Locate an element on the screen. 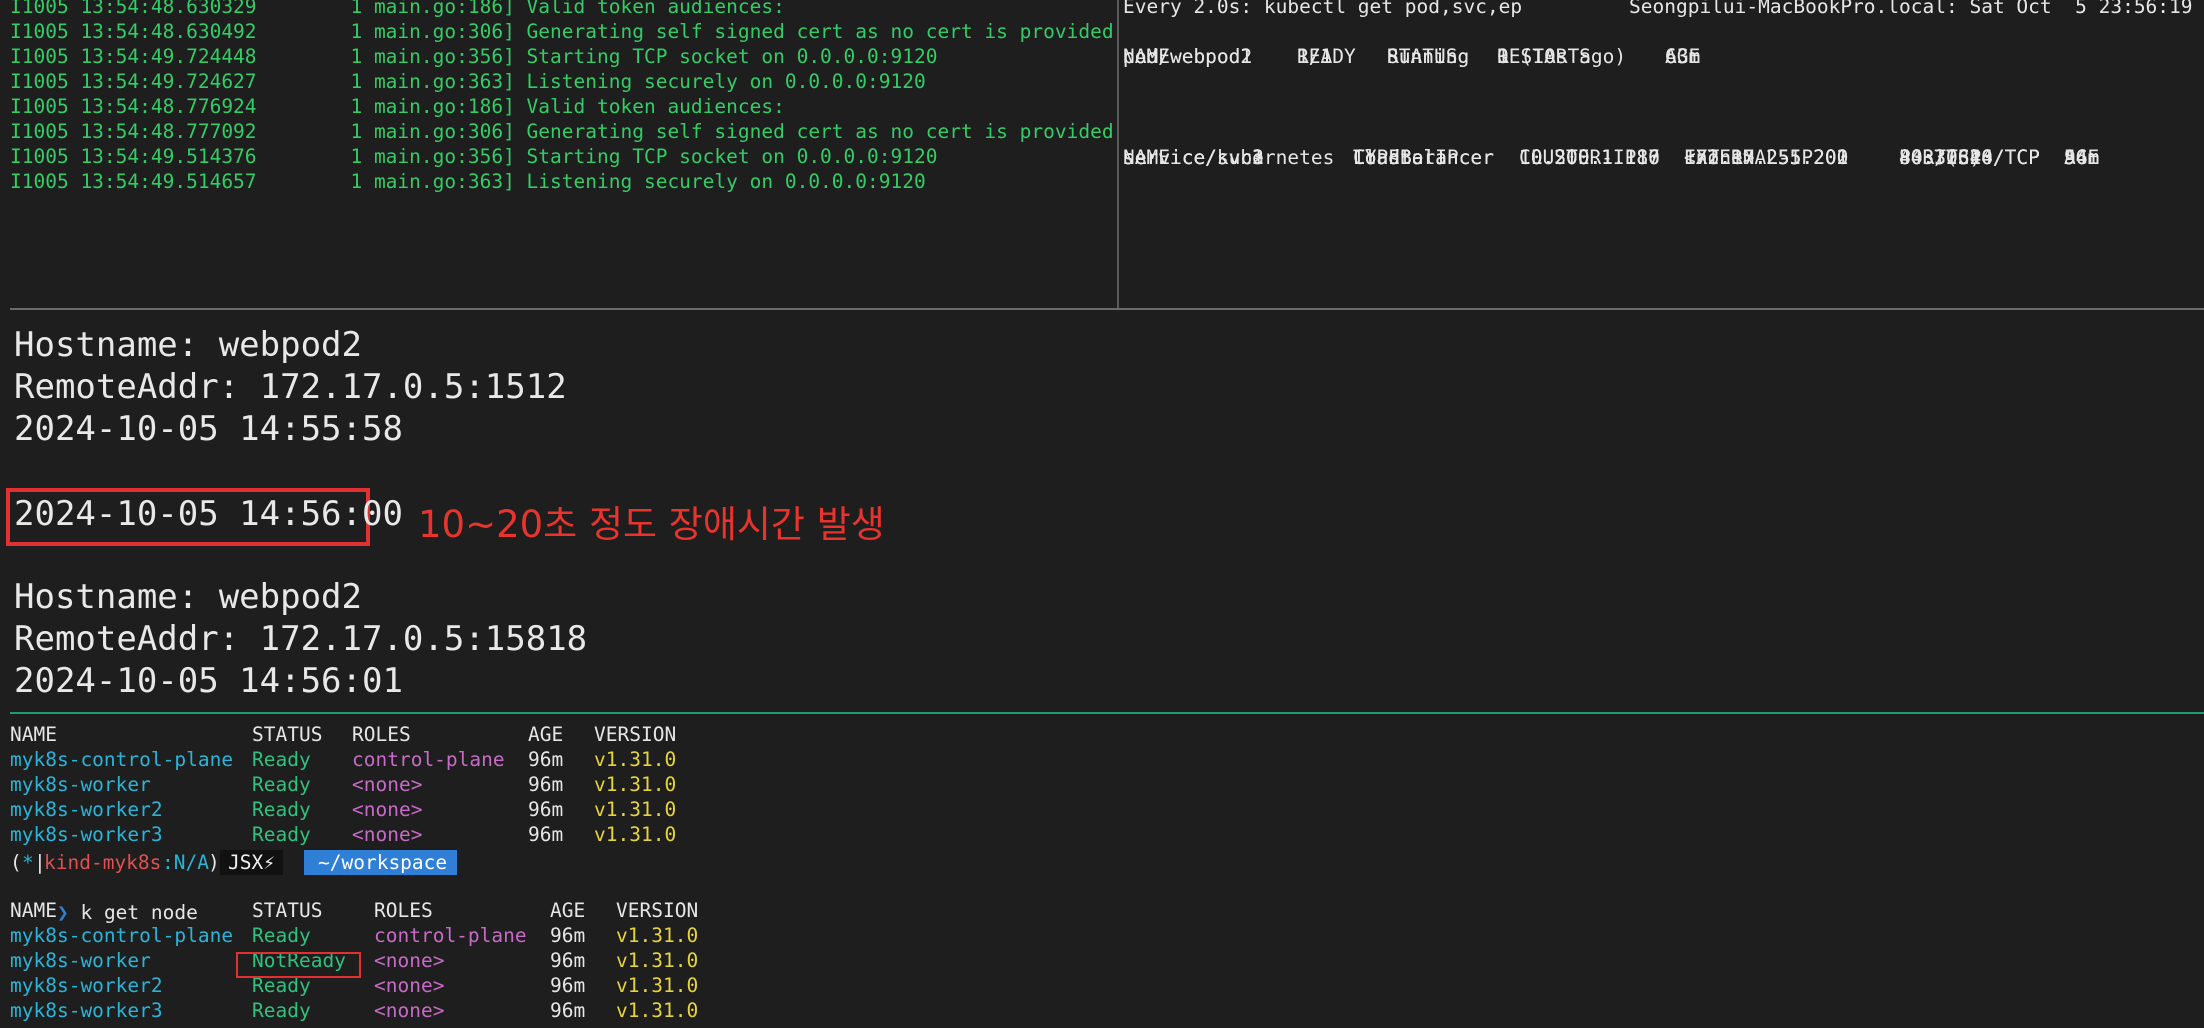 Image resolution: width=2204 pixels, height=1028 pixels. highlighted-timestamp: 2024-10-05 14:56:00 is located at coordinates (208, 514).